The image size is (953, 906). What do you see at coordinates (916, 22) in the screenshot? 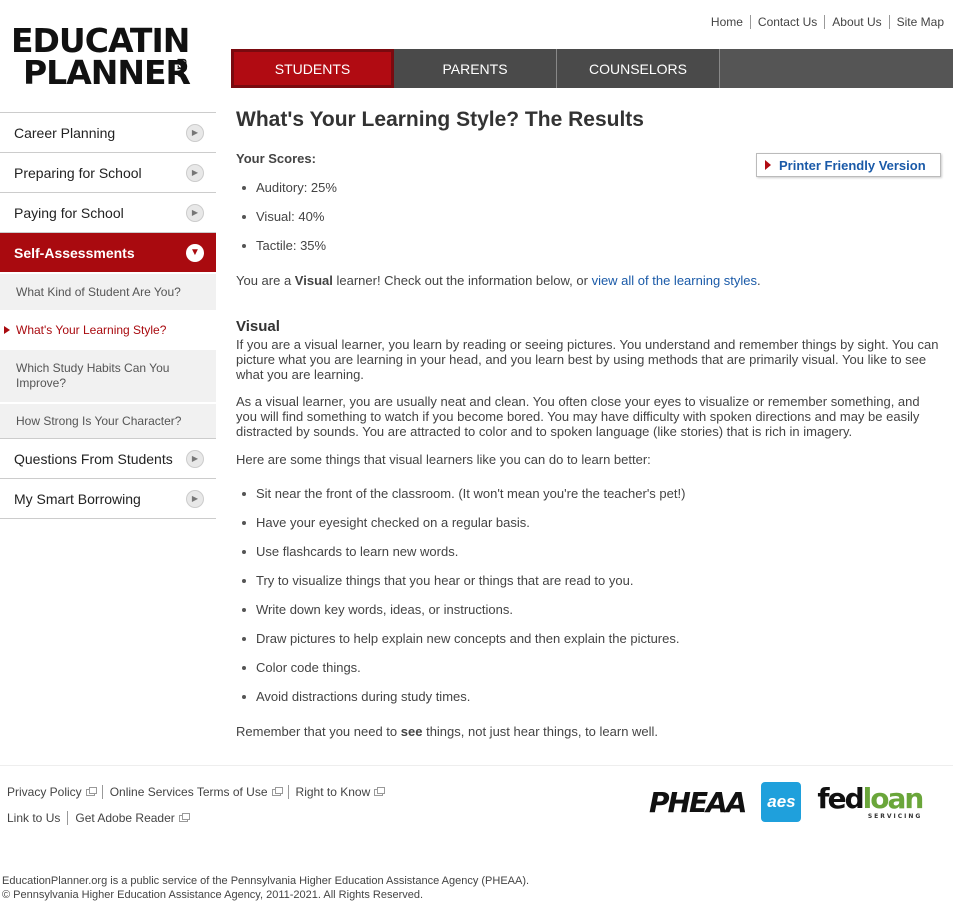
I see `site-map-link: Site Map` at bounding box center [916, 22].